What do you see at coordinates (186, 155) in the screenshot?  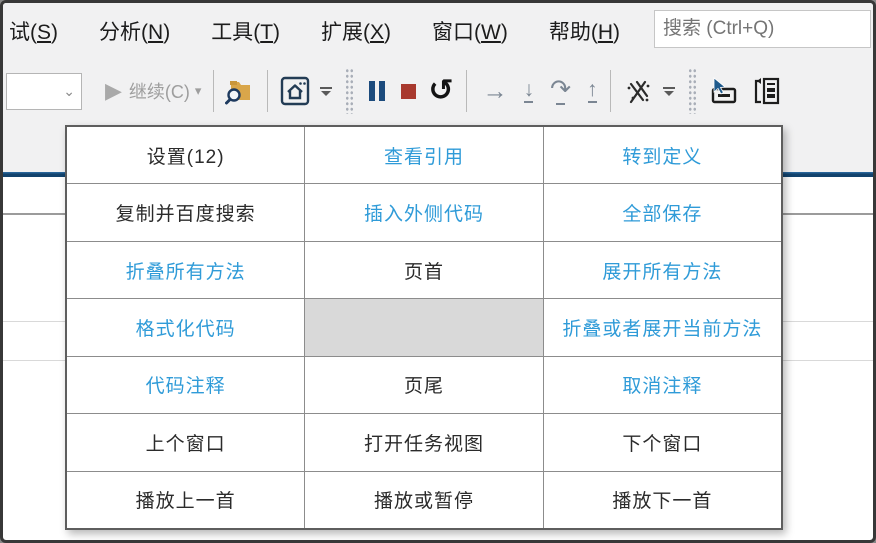 I see `grid-cell-command: 设置(12)` at bounding box center [186, 155].